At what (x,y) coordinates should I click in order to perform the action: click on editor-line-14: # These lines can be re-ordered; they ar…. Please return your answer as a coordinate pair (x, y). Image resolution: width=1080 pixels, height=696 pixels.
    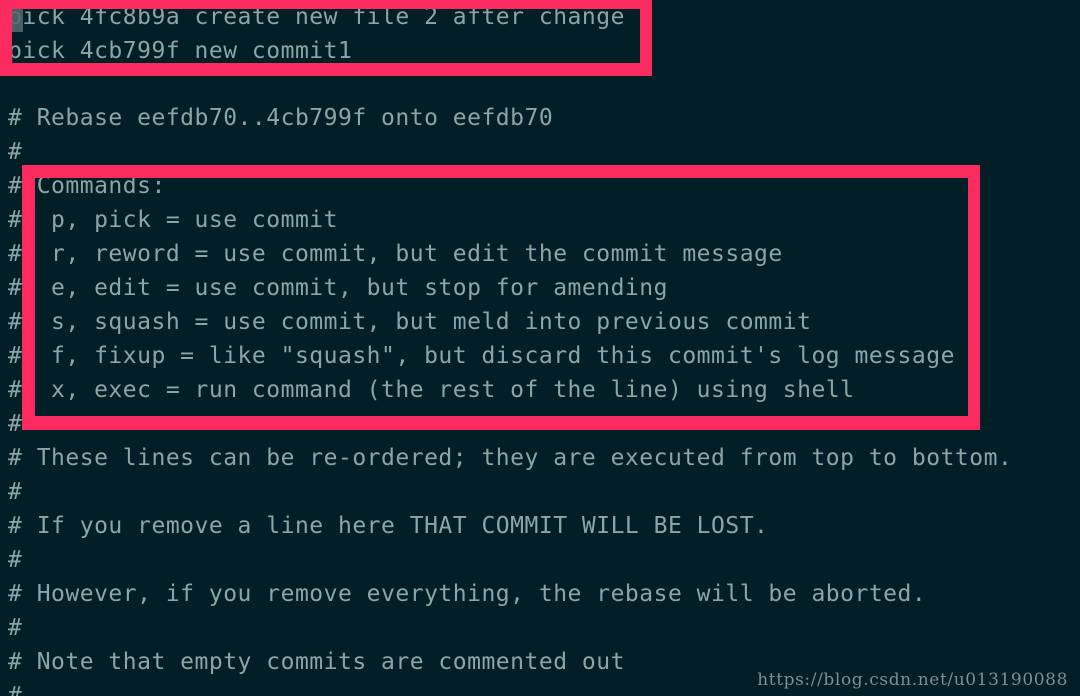
    Looking at the image, I should click on (510, 458).